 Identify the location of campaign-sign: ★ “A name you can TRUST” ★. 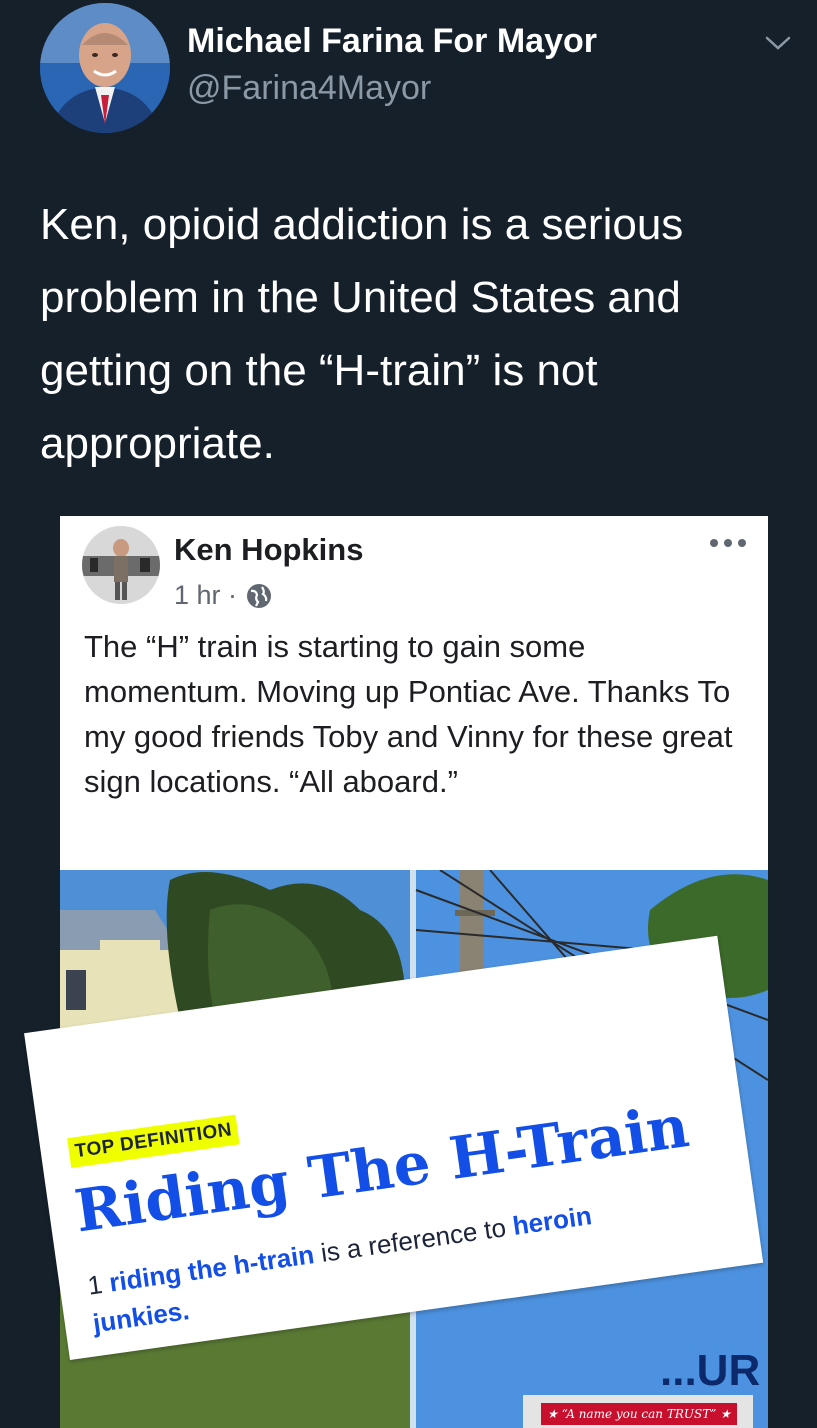
(638, 1411).